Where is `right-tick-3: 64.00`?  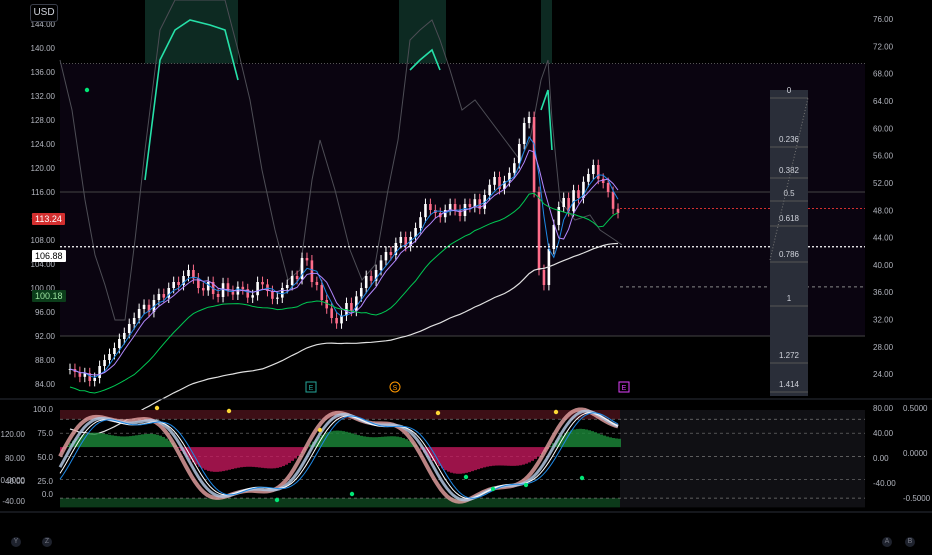 right-tick-3: 64.00 is located at coordinates (883, 101).